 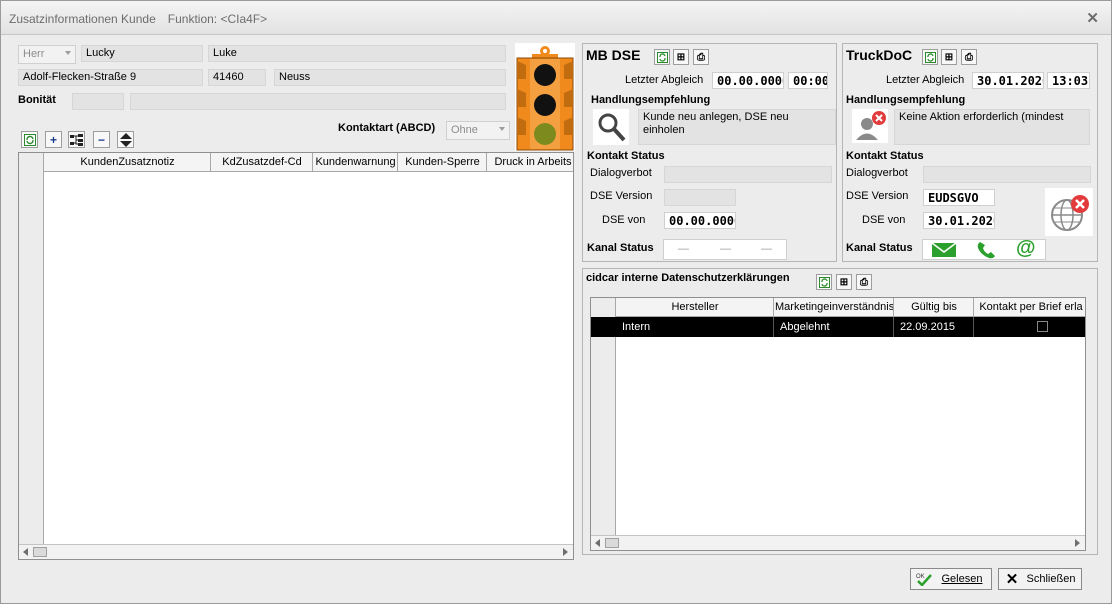 I want to click on truckdoc-dse-version-field: EUDSGVO, so click(x=959, y=197).